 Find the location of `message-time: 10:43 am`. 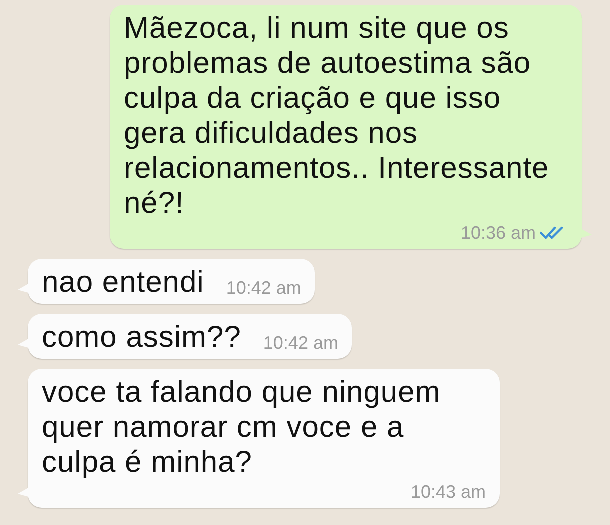

message-time: 10:43 am is located at coordinates (448, 492).